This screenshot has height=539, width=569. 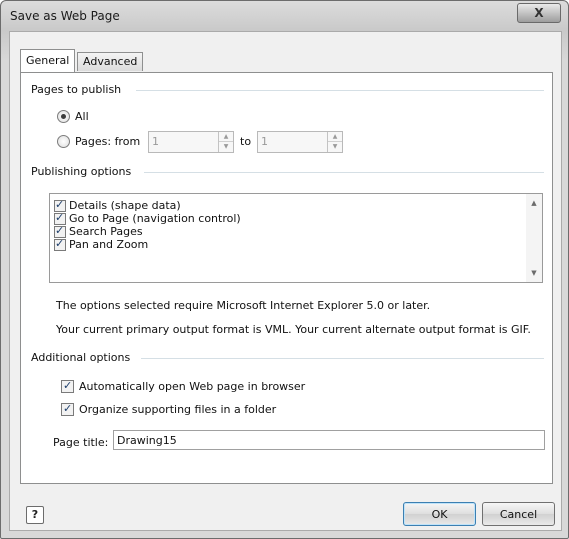 I want to click on close-icon: X, so click(x=539, y=13).